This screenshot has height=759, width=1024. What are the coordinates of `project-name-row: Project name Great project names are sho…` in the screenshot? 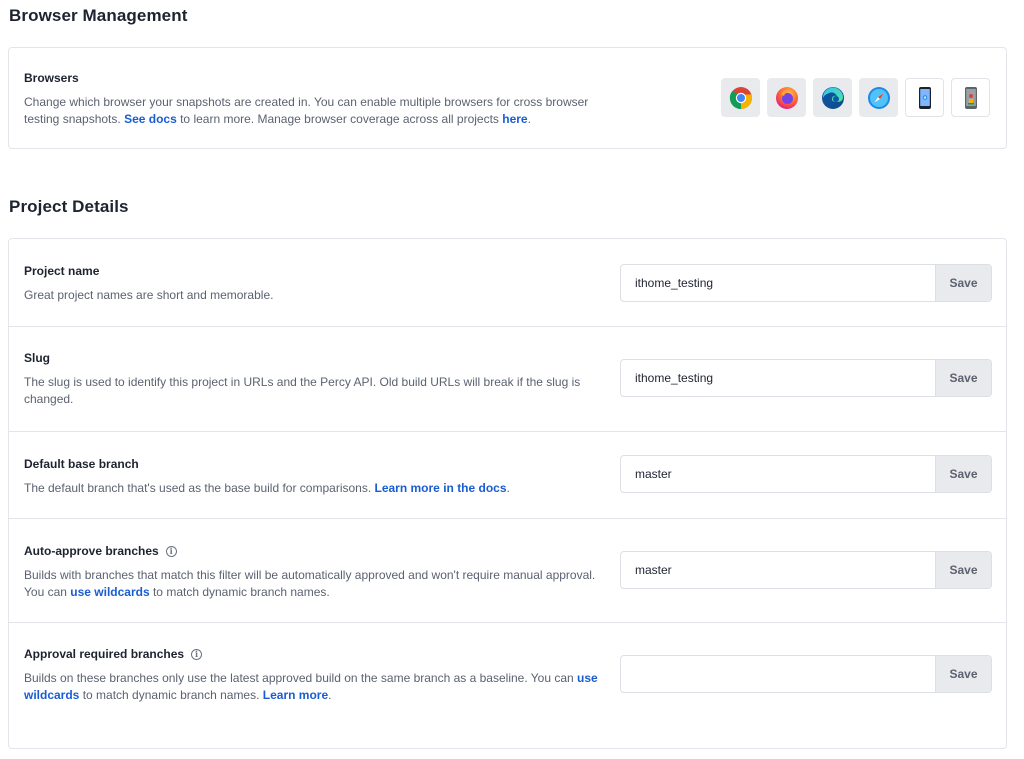 It's located at (507, 283).